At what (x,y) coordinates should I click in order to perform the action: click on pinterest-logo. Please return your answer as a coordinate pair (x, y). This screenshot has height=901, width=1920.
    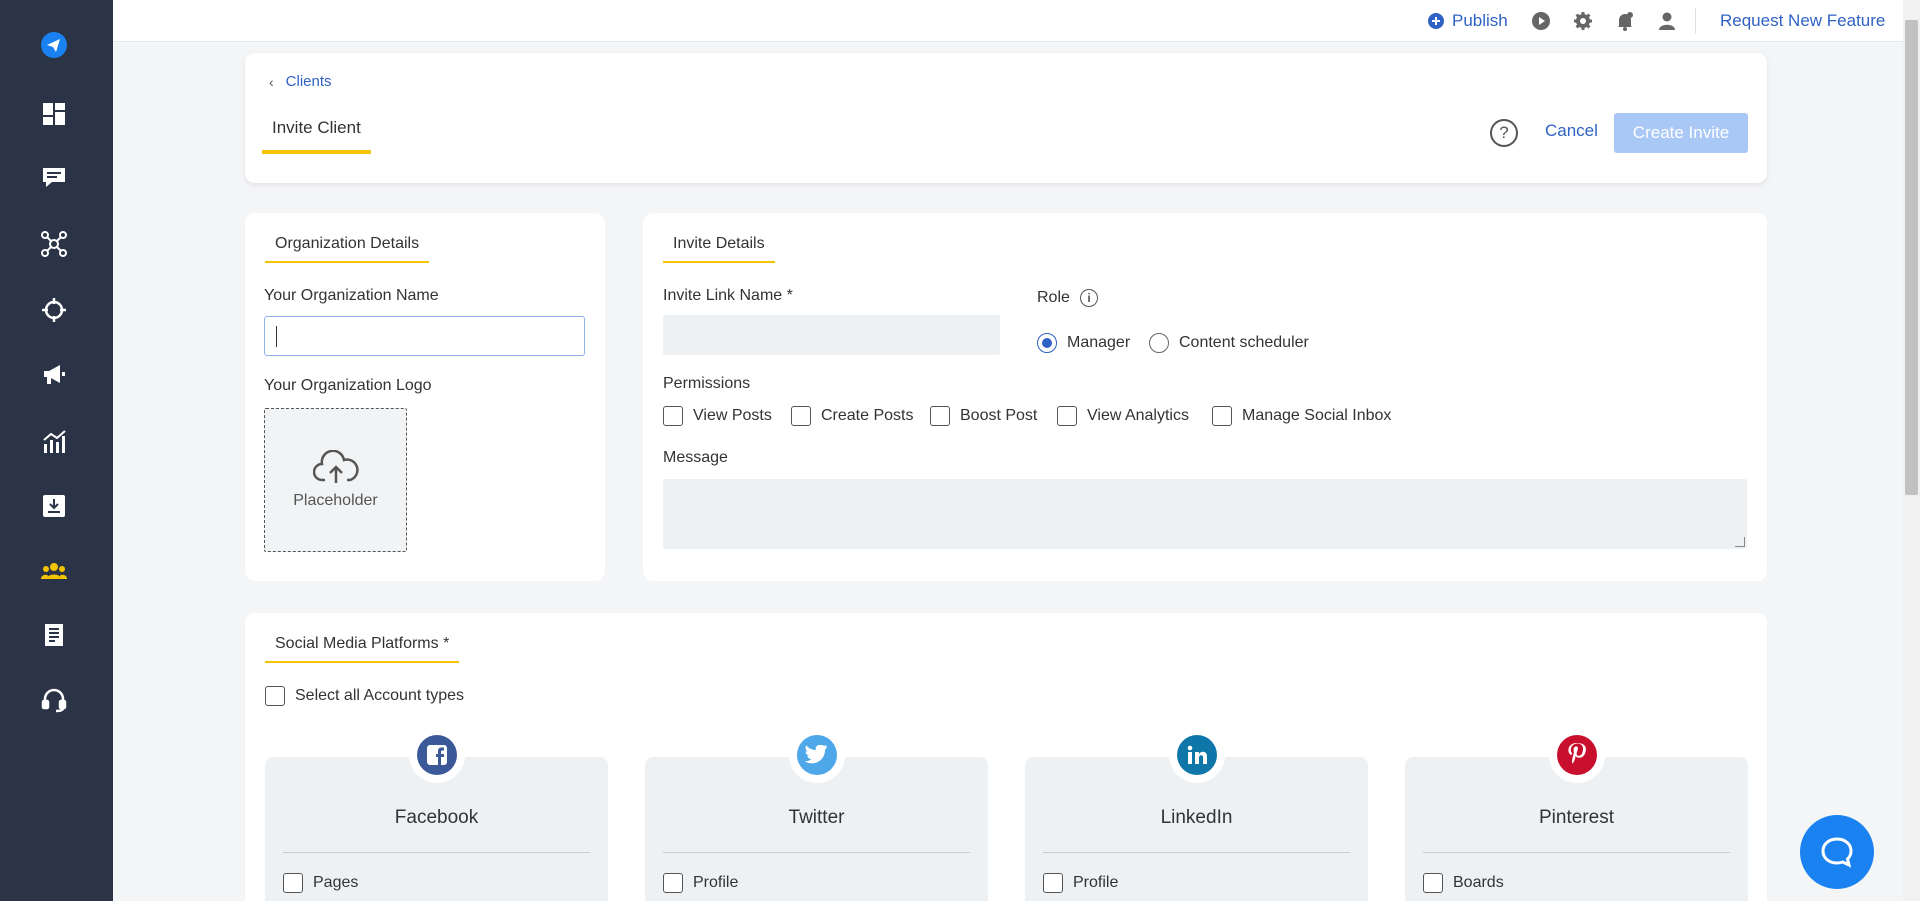
    Looking at the image, I should click on (1576, 755).